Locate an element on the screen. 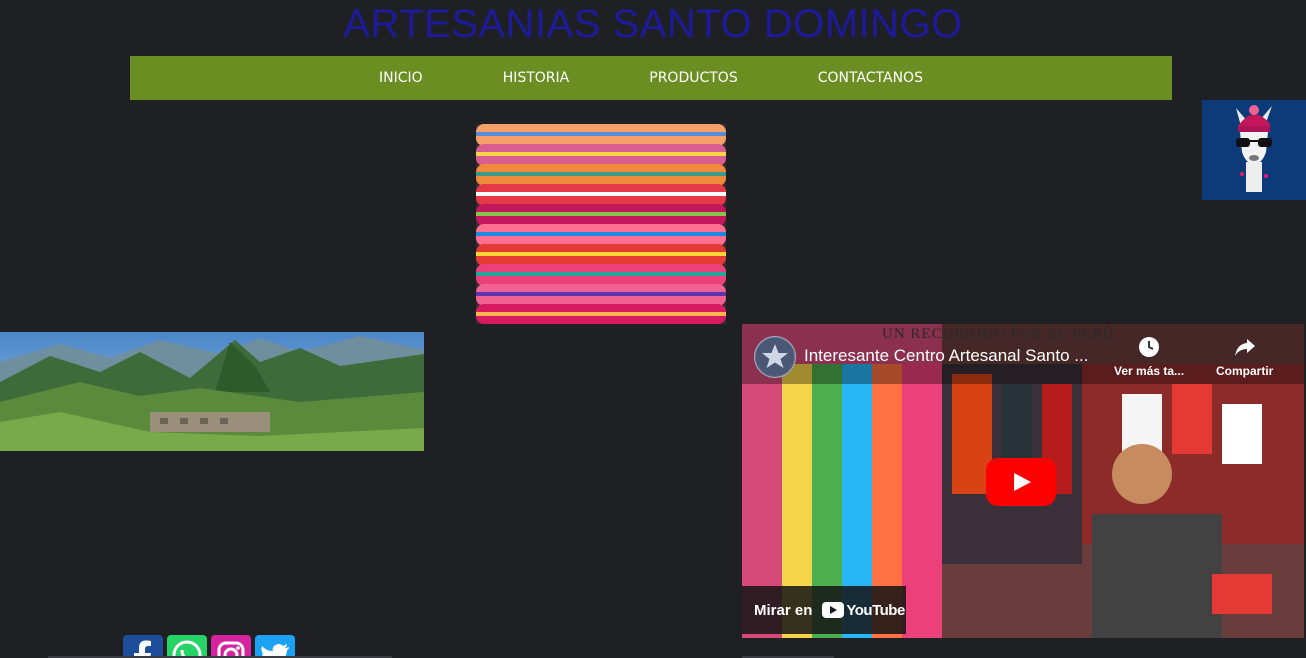  share-label: Compartir is located at coordinates (1245, 371).